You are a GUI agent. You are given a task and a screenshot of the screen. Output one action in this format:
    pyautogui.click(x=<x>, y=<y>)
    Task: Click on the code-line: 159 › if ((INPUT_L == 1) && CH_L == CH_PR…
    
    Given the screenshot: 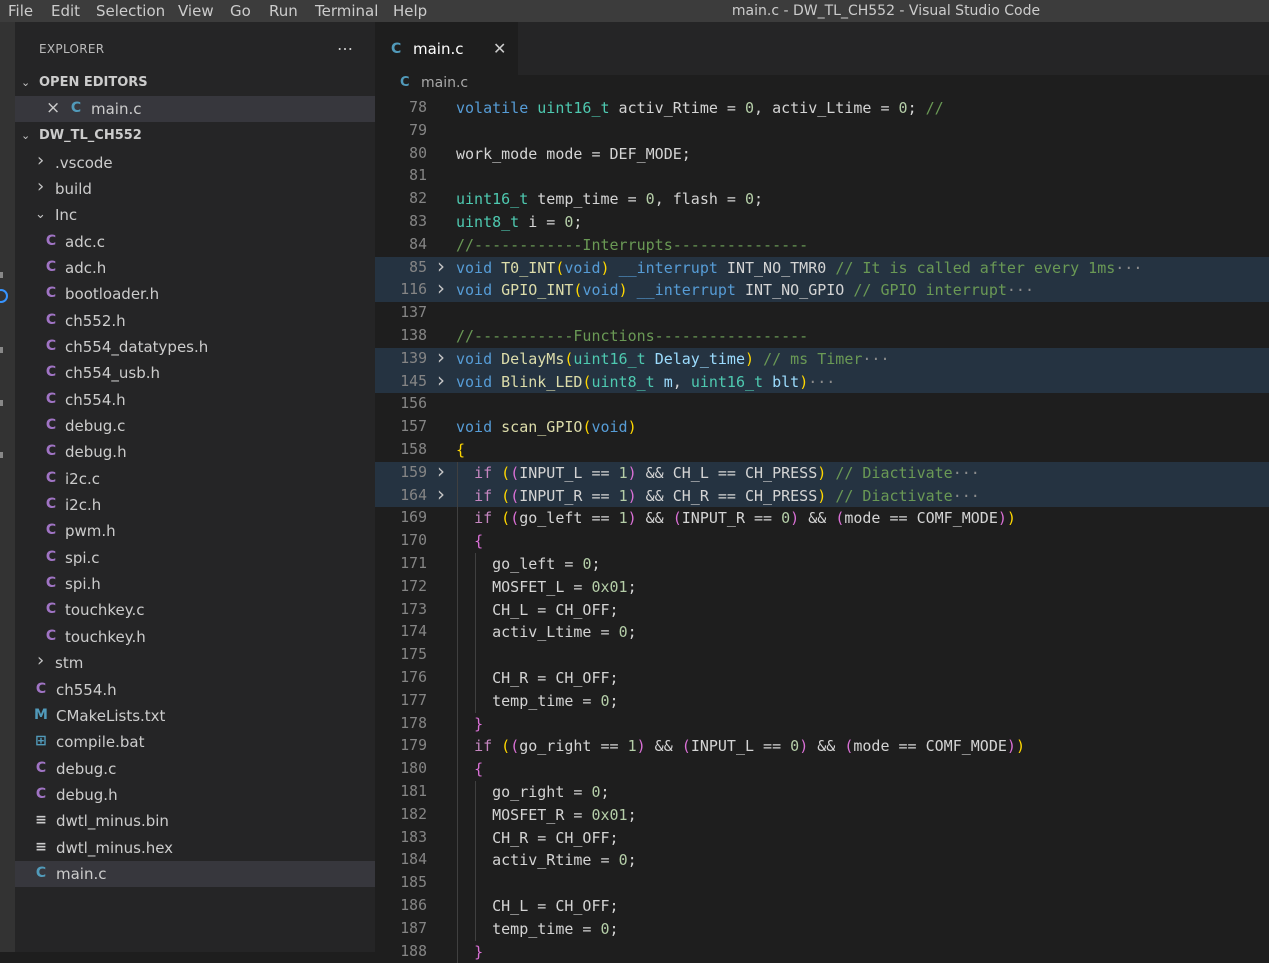 What is the action you would take?
    pyautogui.click(x=822, y=472)
    